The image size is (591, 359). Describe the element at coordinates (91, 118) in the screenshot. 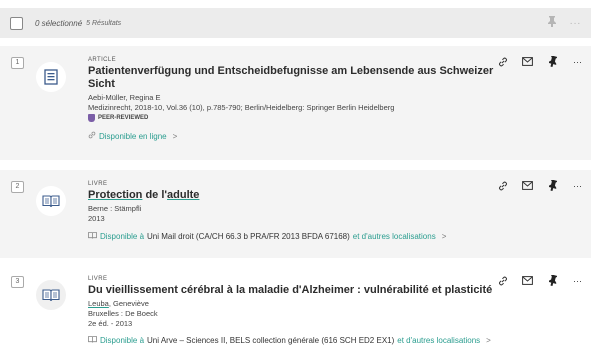

I see `peer-reviewed-icon` at that location.